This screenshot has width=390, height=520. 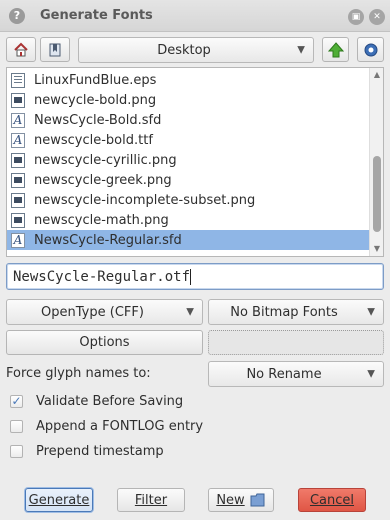 I want to click on gear-icon, so click(x=370, y=49).